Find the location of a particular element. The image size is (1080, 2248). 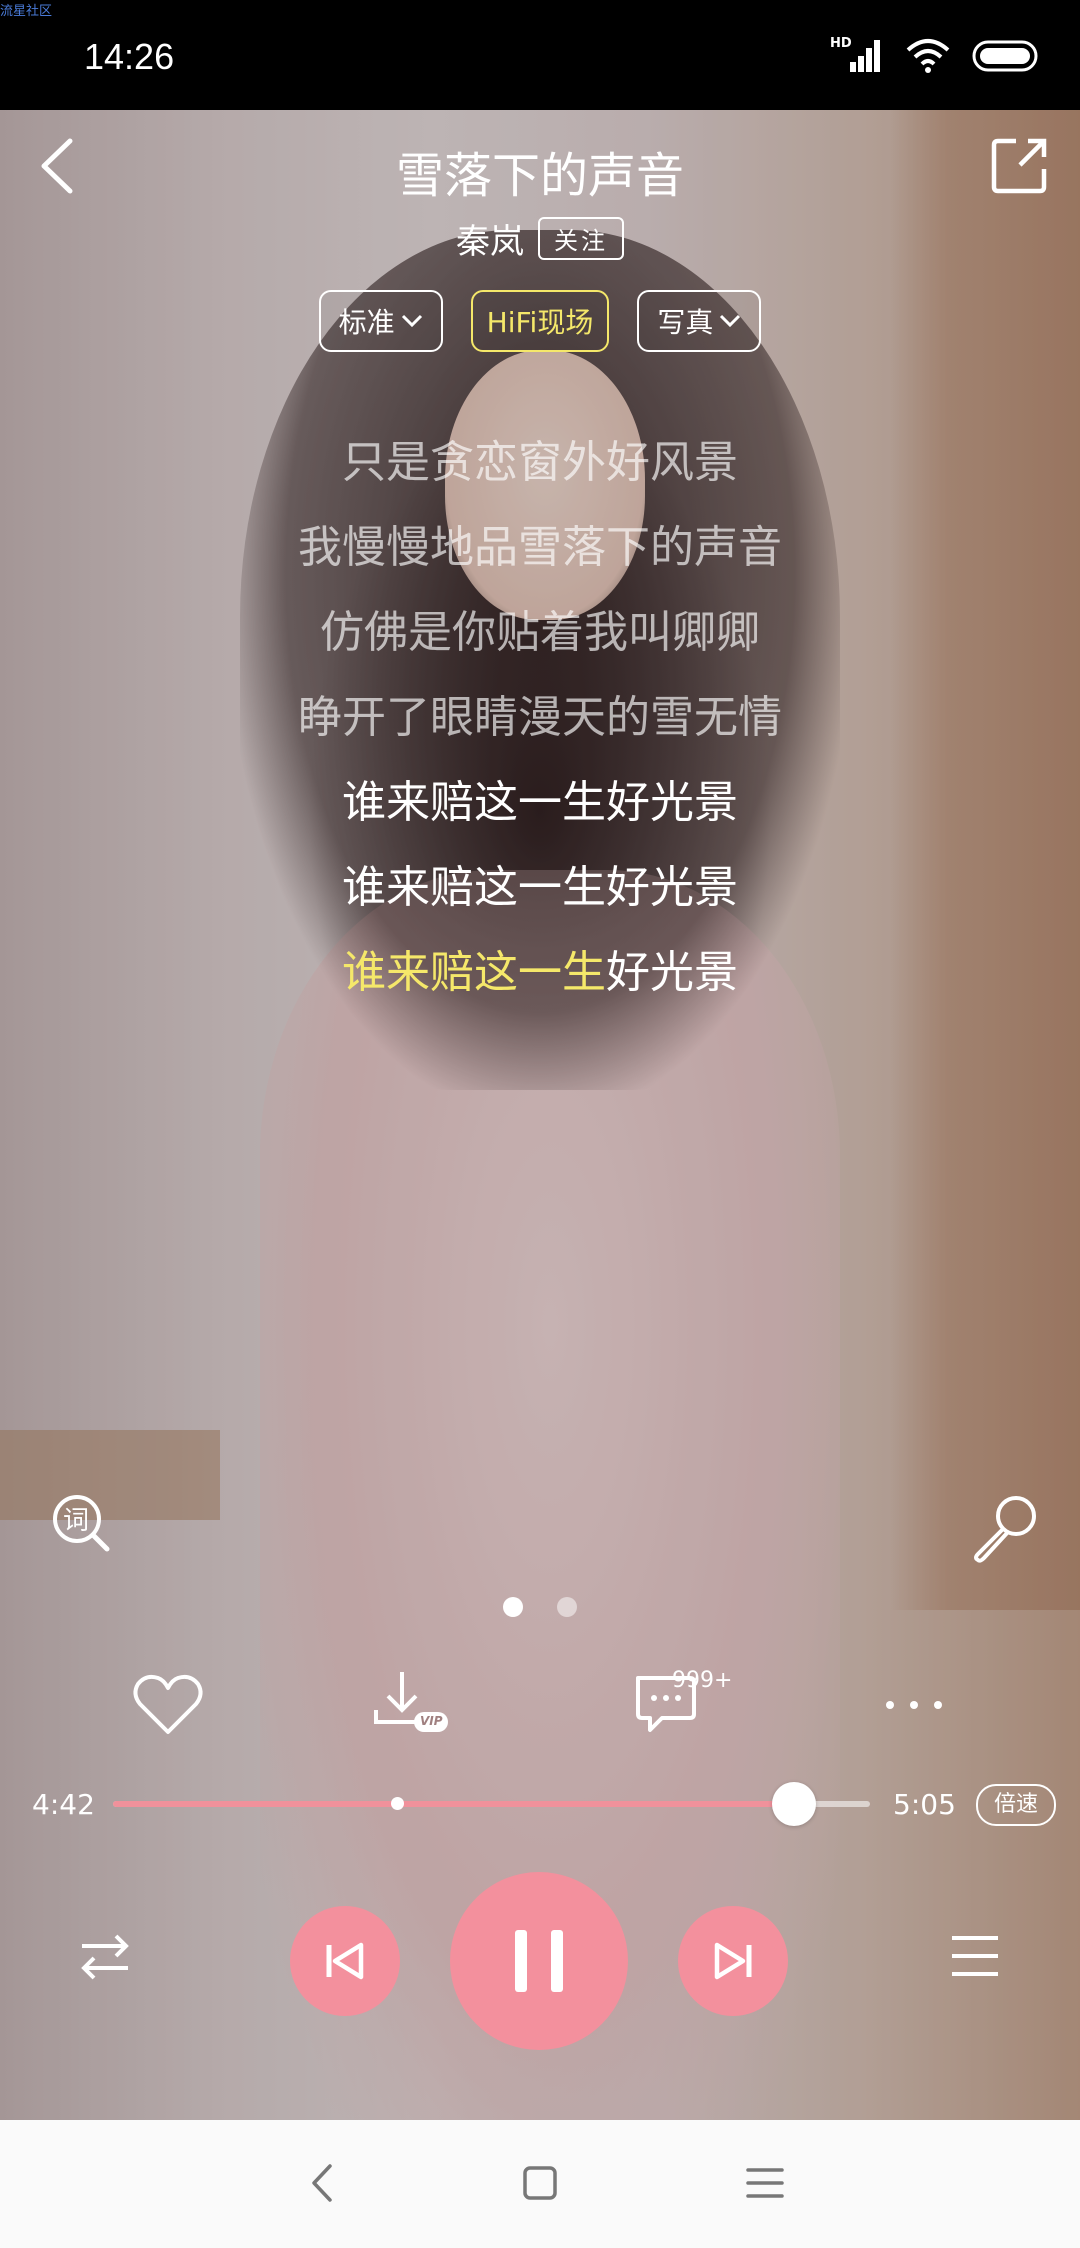

skip-next-icon is located at coordinates (733, 1961).